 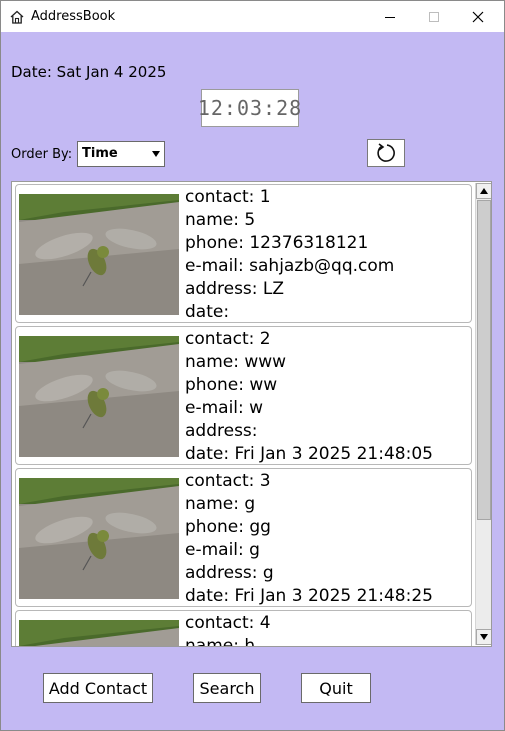 What do you see at coordinates (156, 154) in the screenshot?
I see `chevron-down-icon` at bounding box center [156, 154].